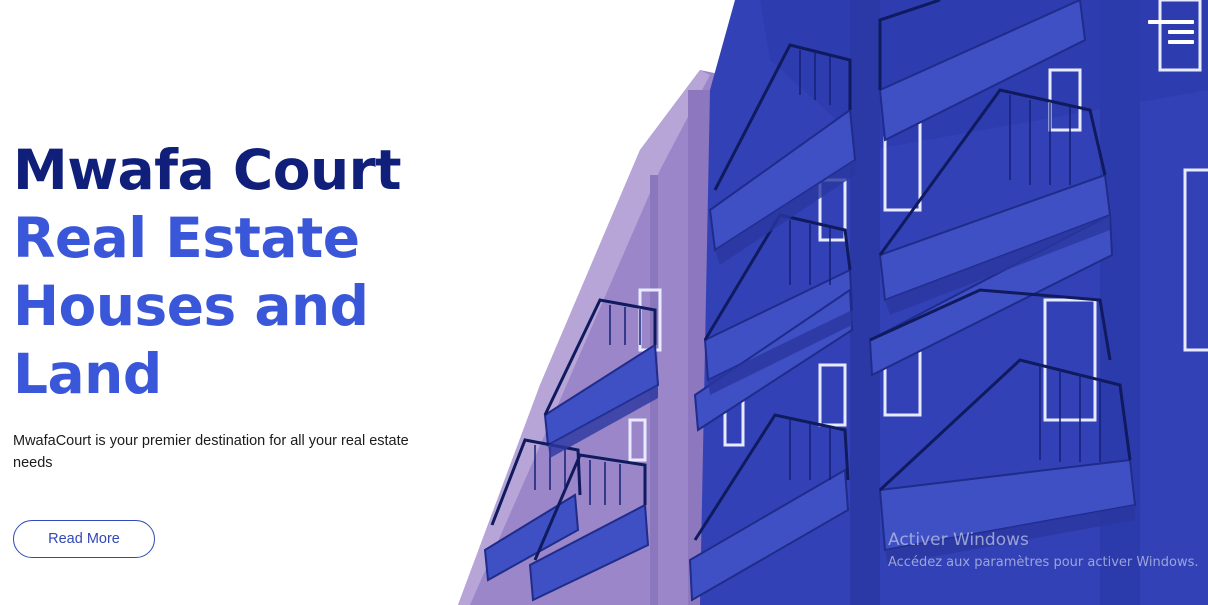 This screenshot has height=605, width=1208. Describe the element at coordinates (207, 170) in the screenshot. I see `hero-title-brand: Mwafa Court` at that location.